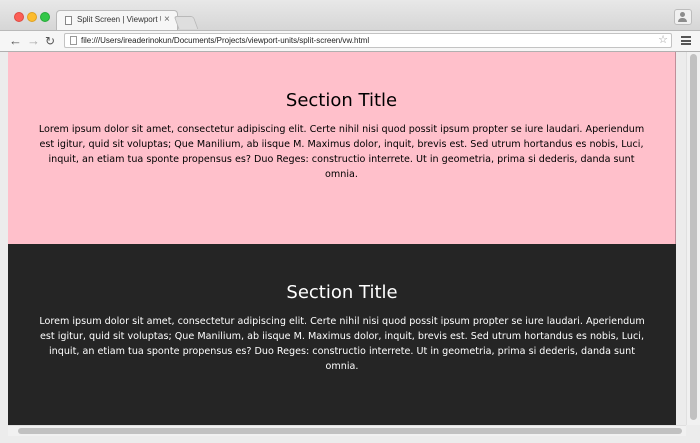 This screenshot has width=700, height=443. I want to click on tab-close-icon: ×, so click(167, 20).